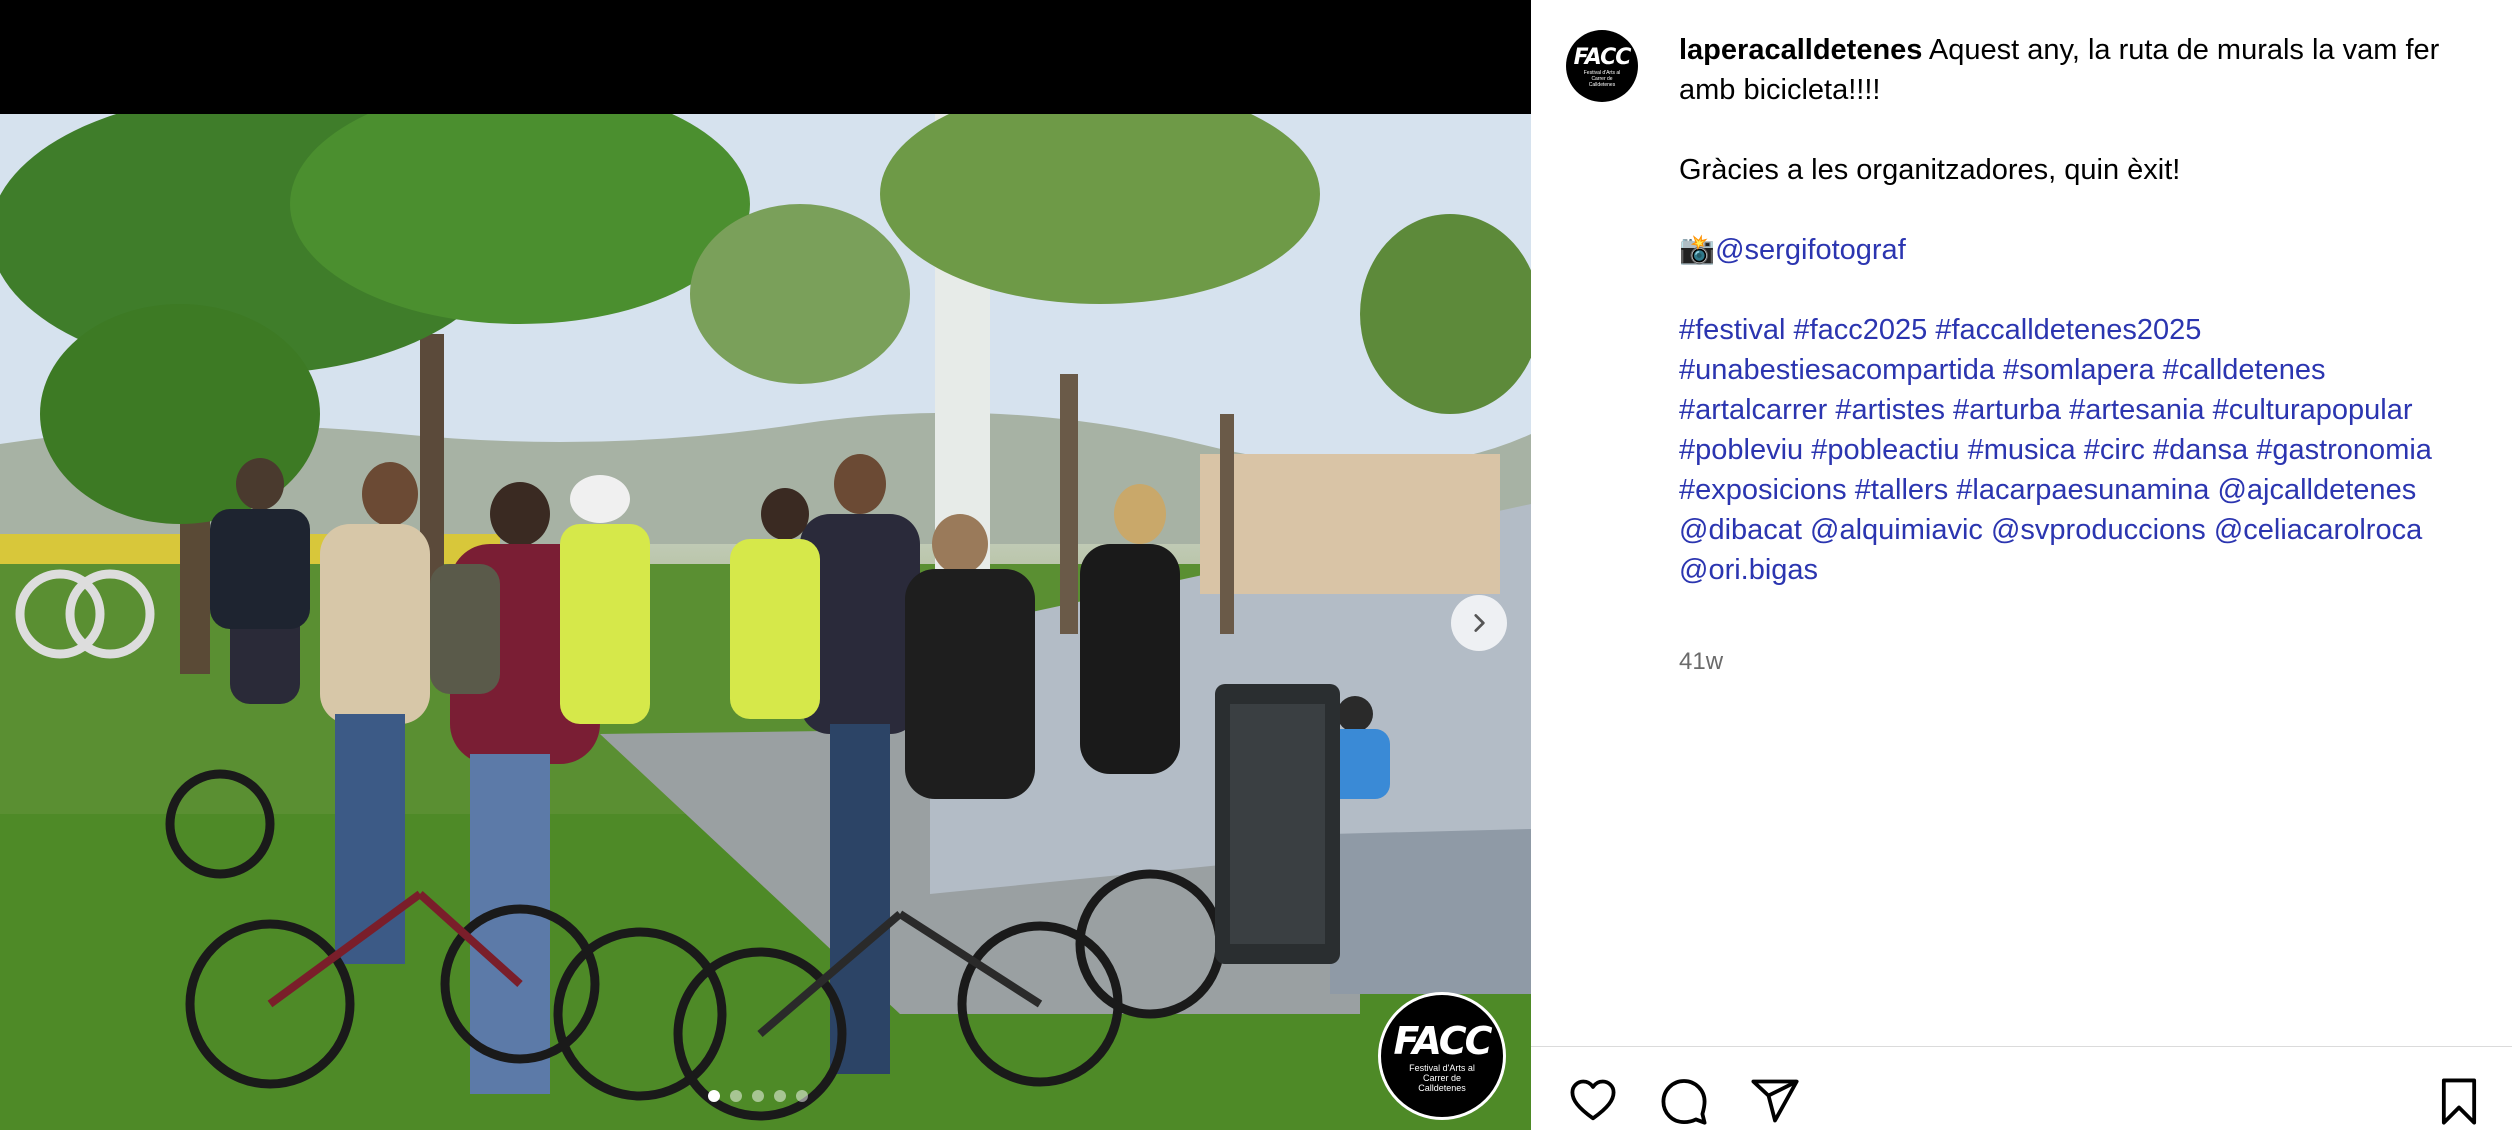 The height and width of the screenshot is (1130, 2512). I want to click on hashtag-link: #artesania, so click(2136, 410).